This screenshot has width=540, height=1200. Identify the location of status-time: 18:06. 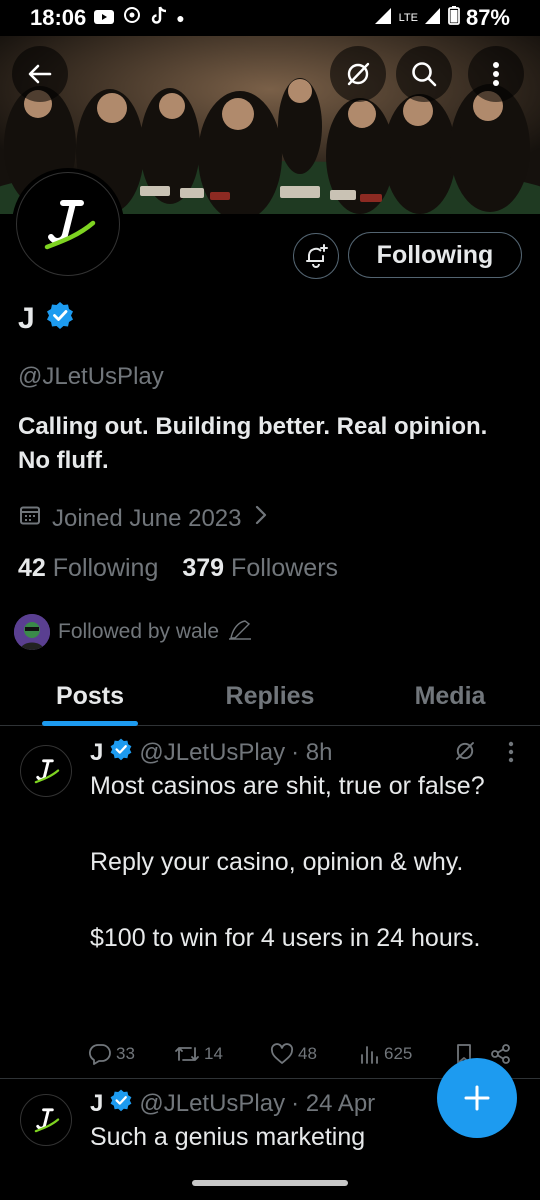
(58, 17).